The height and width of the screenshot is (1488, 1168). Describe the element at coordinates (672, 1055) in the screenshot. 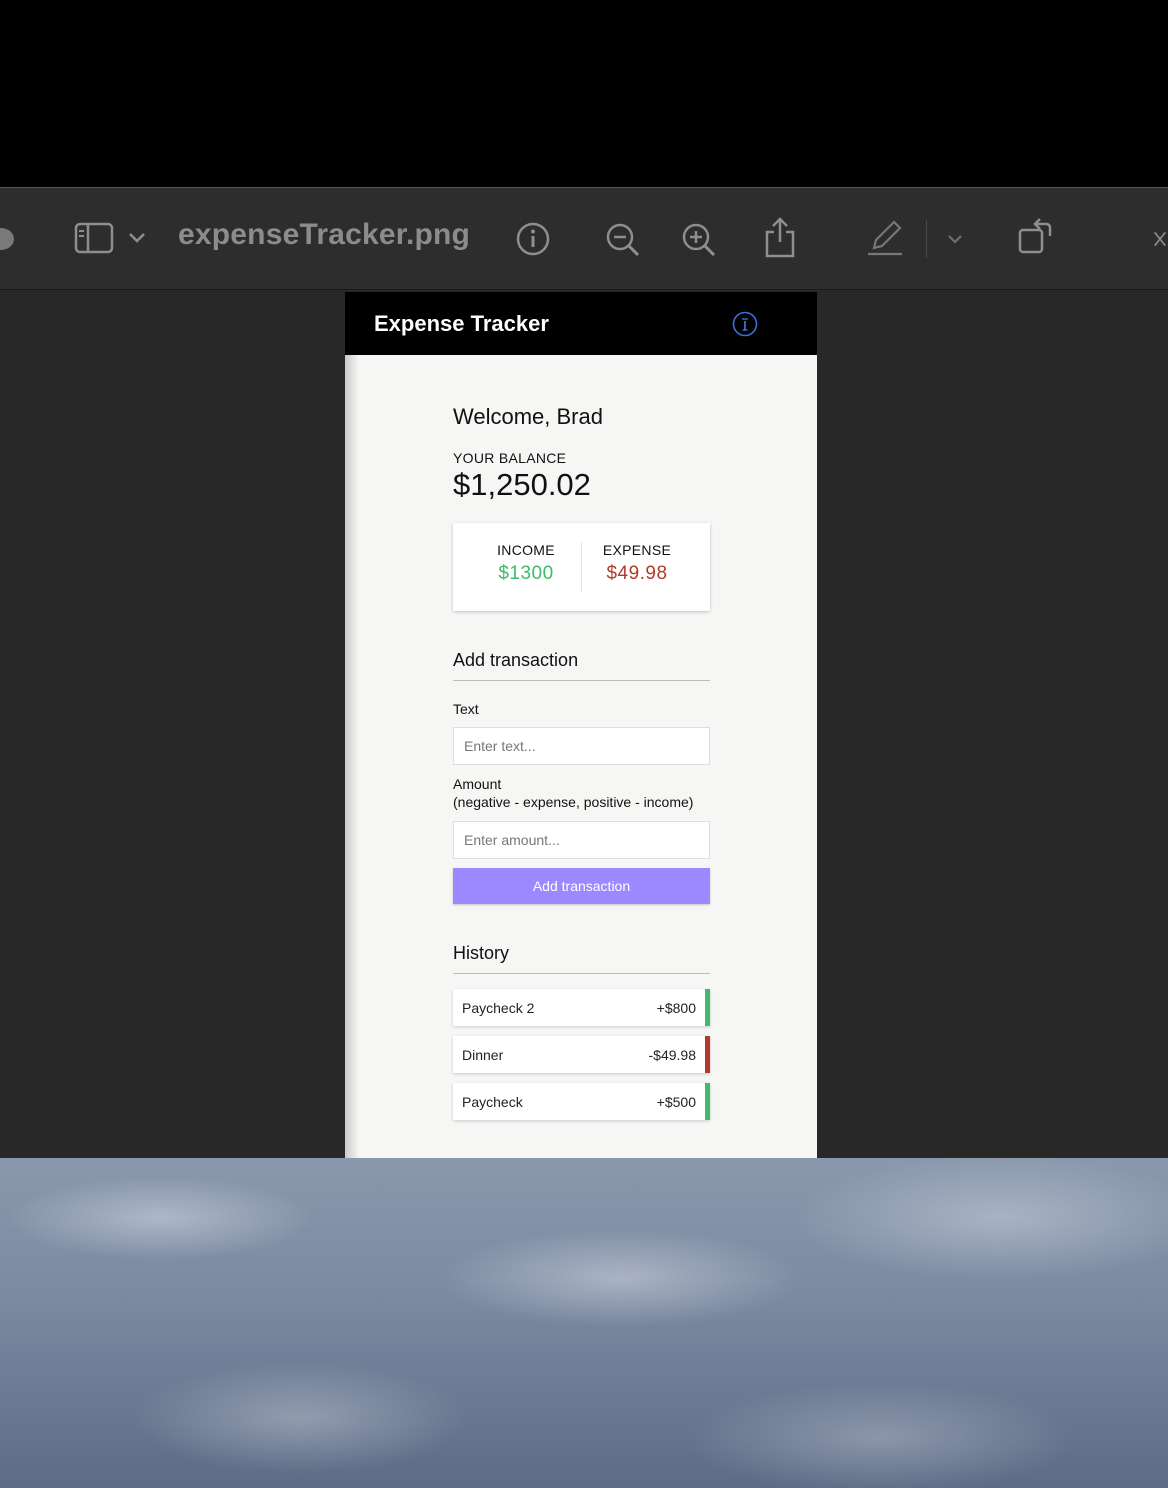

I see `history-item-amount: -$49.98` at that location.